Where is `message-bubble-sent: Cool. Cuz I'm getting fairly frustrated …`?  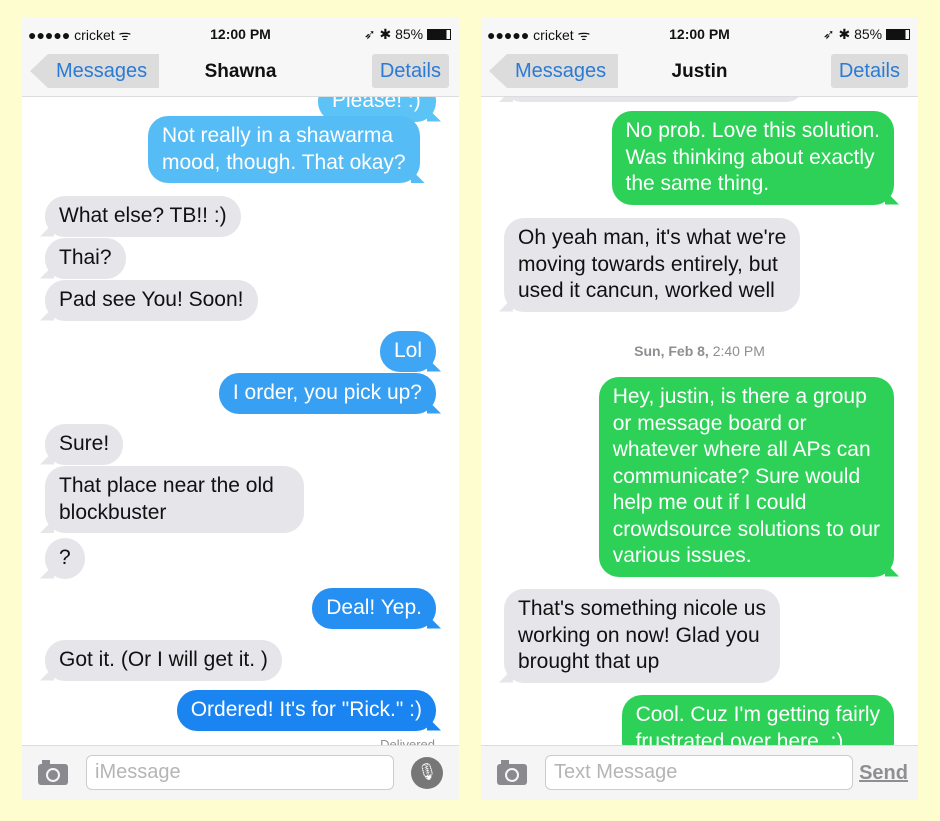 message-bubble-sent: Cool. Cuz I'm getting fairly frustrated … is located at coordinates (757, 720).